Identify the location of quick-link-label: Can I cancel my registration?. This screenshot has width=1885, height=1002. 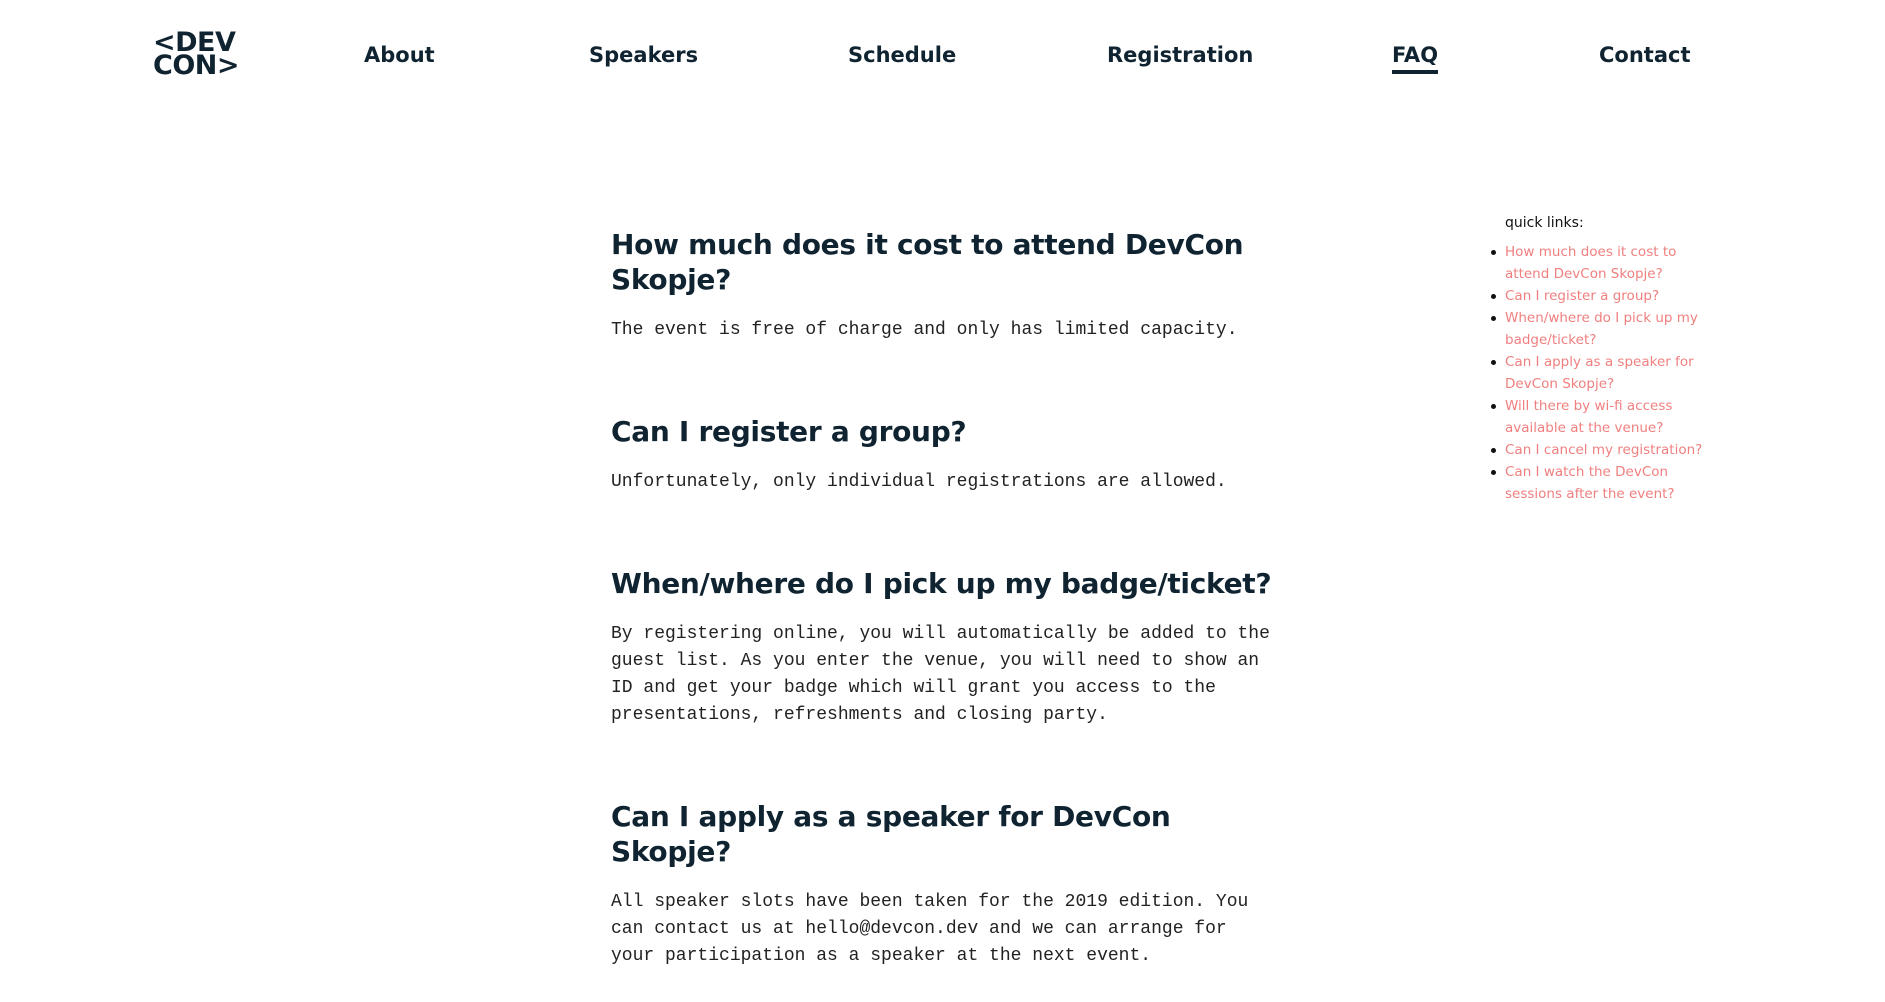
(1604, 450).